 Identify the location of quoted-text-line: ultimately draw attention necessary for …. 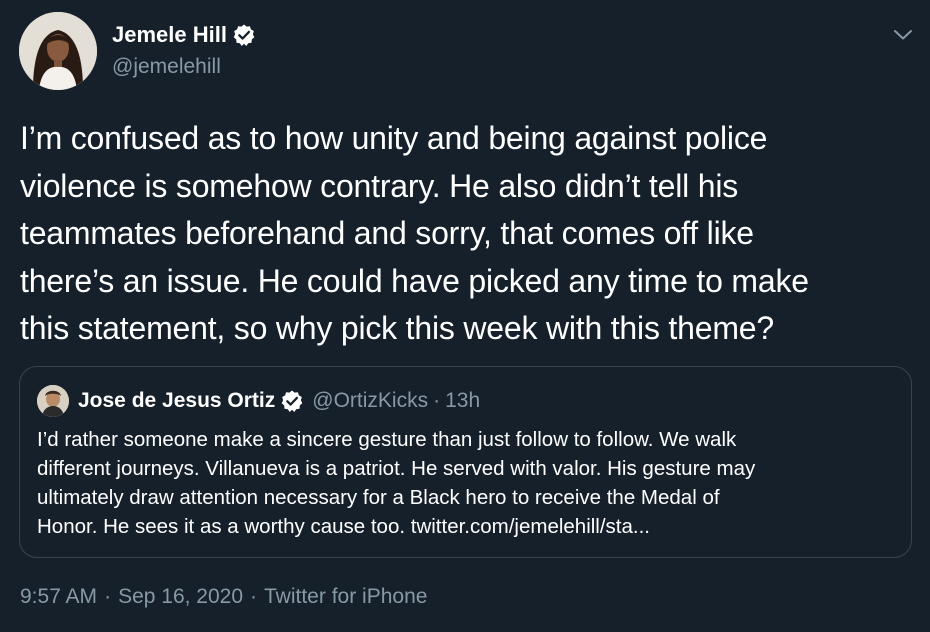
(378, 497).